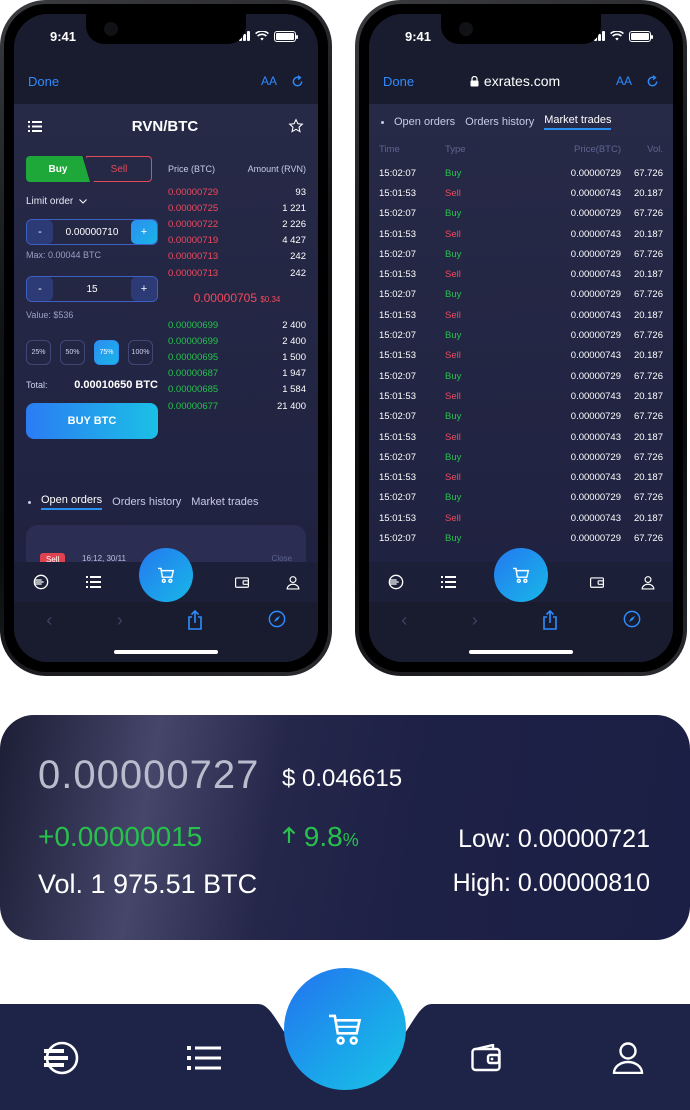 Image resolution: width=690 pixels, height=1110 pixels. What do you see at coordinates (237, 224) in the screenshot?
I see `order-book-row: 0.00000722 2 226` at bounding box center [237, 224].